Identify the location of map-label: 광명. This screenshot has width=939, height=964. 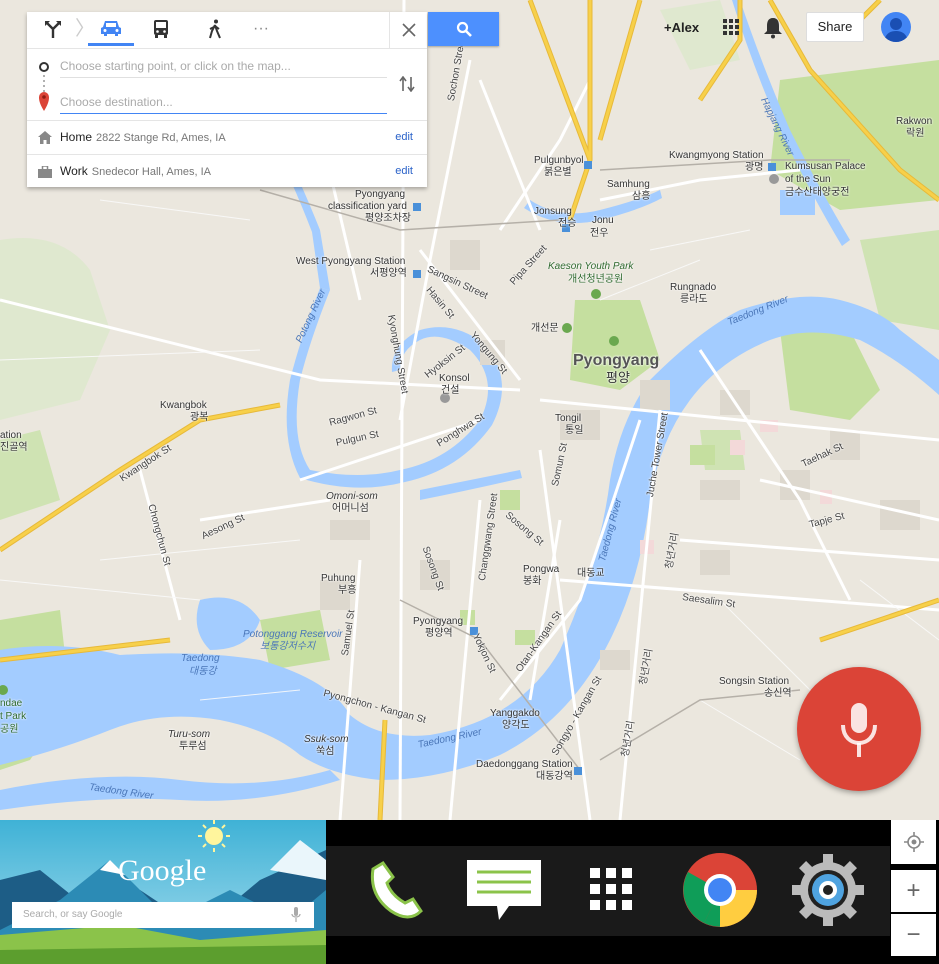
(754, 167).